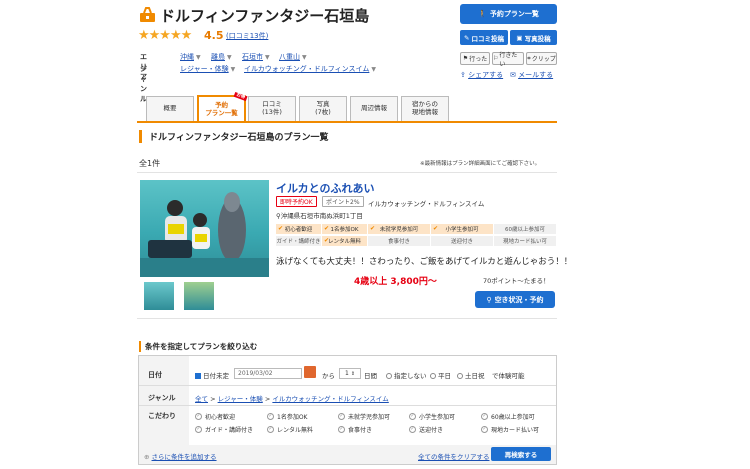  I want to click on flag-icon: ⚐, so click(496, 58).